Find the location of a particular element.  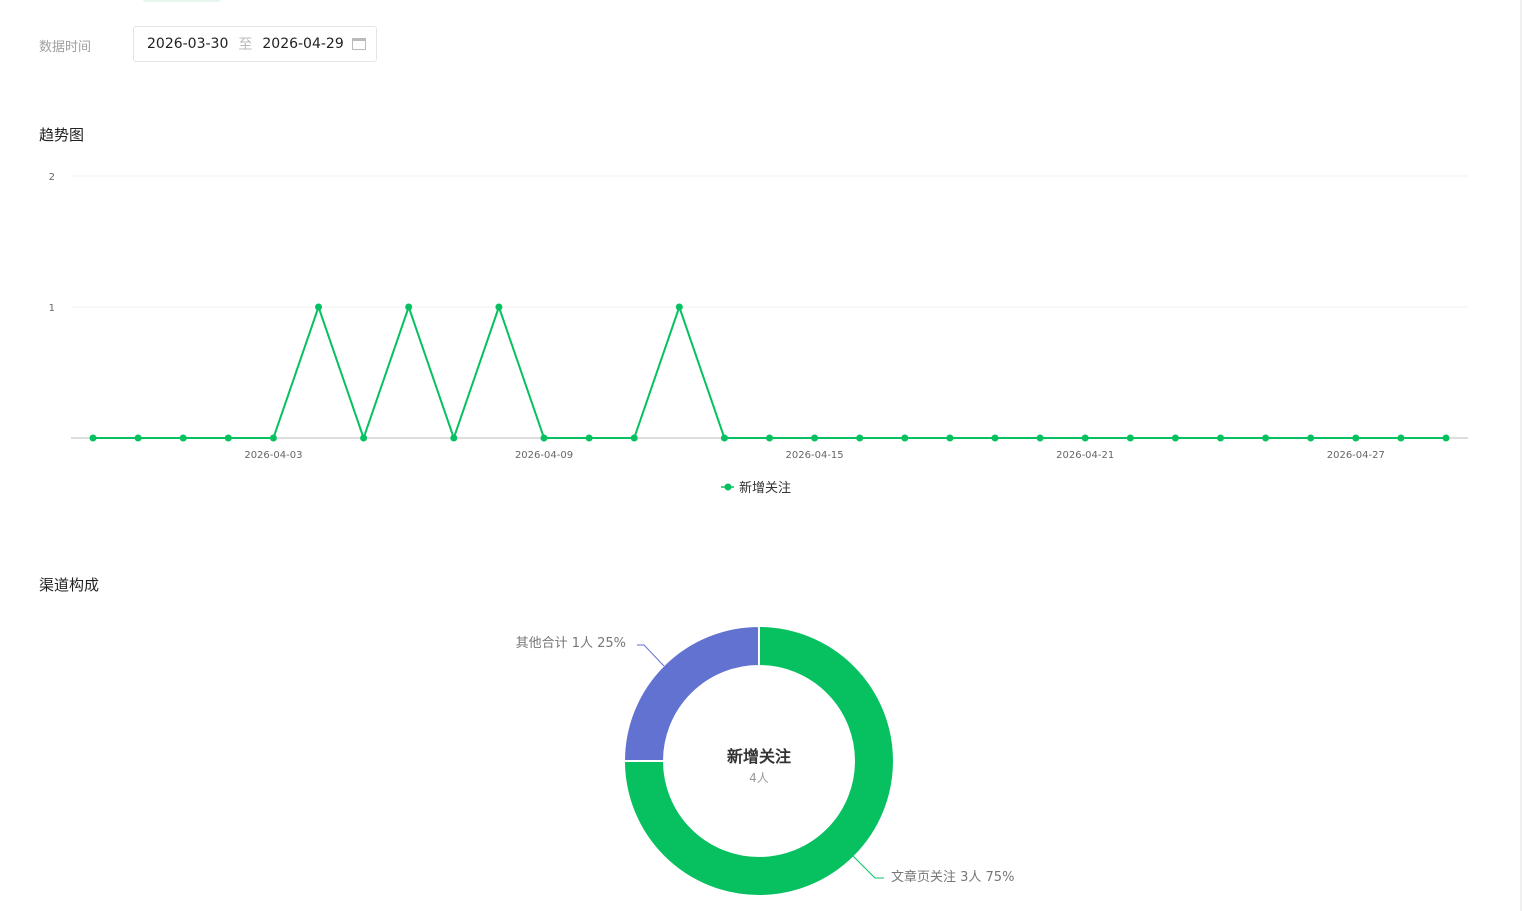

x-tick-label: 2026-04-15 is located at coordinates (815, 455).